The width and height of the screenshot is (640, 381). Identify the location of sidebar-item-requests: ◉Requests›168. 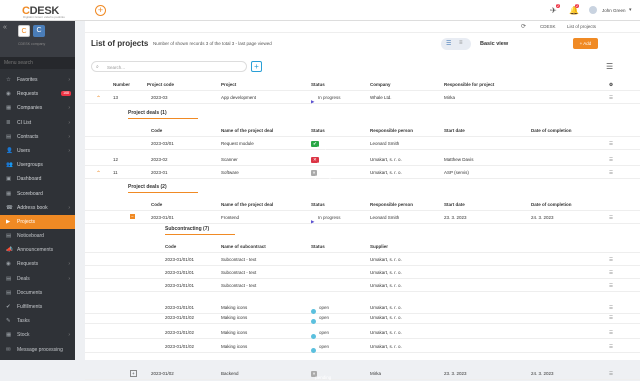
(37, 94).